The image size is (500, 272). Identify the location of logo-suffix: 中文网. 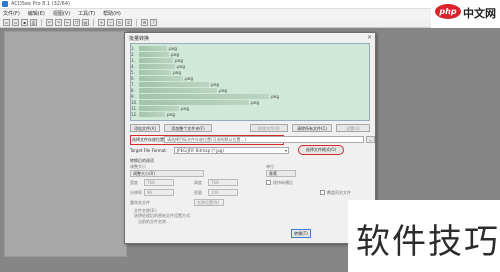
(479, 13).